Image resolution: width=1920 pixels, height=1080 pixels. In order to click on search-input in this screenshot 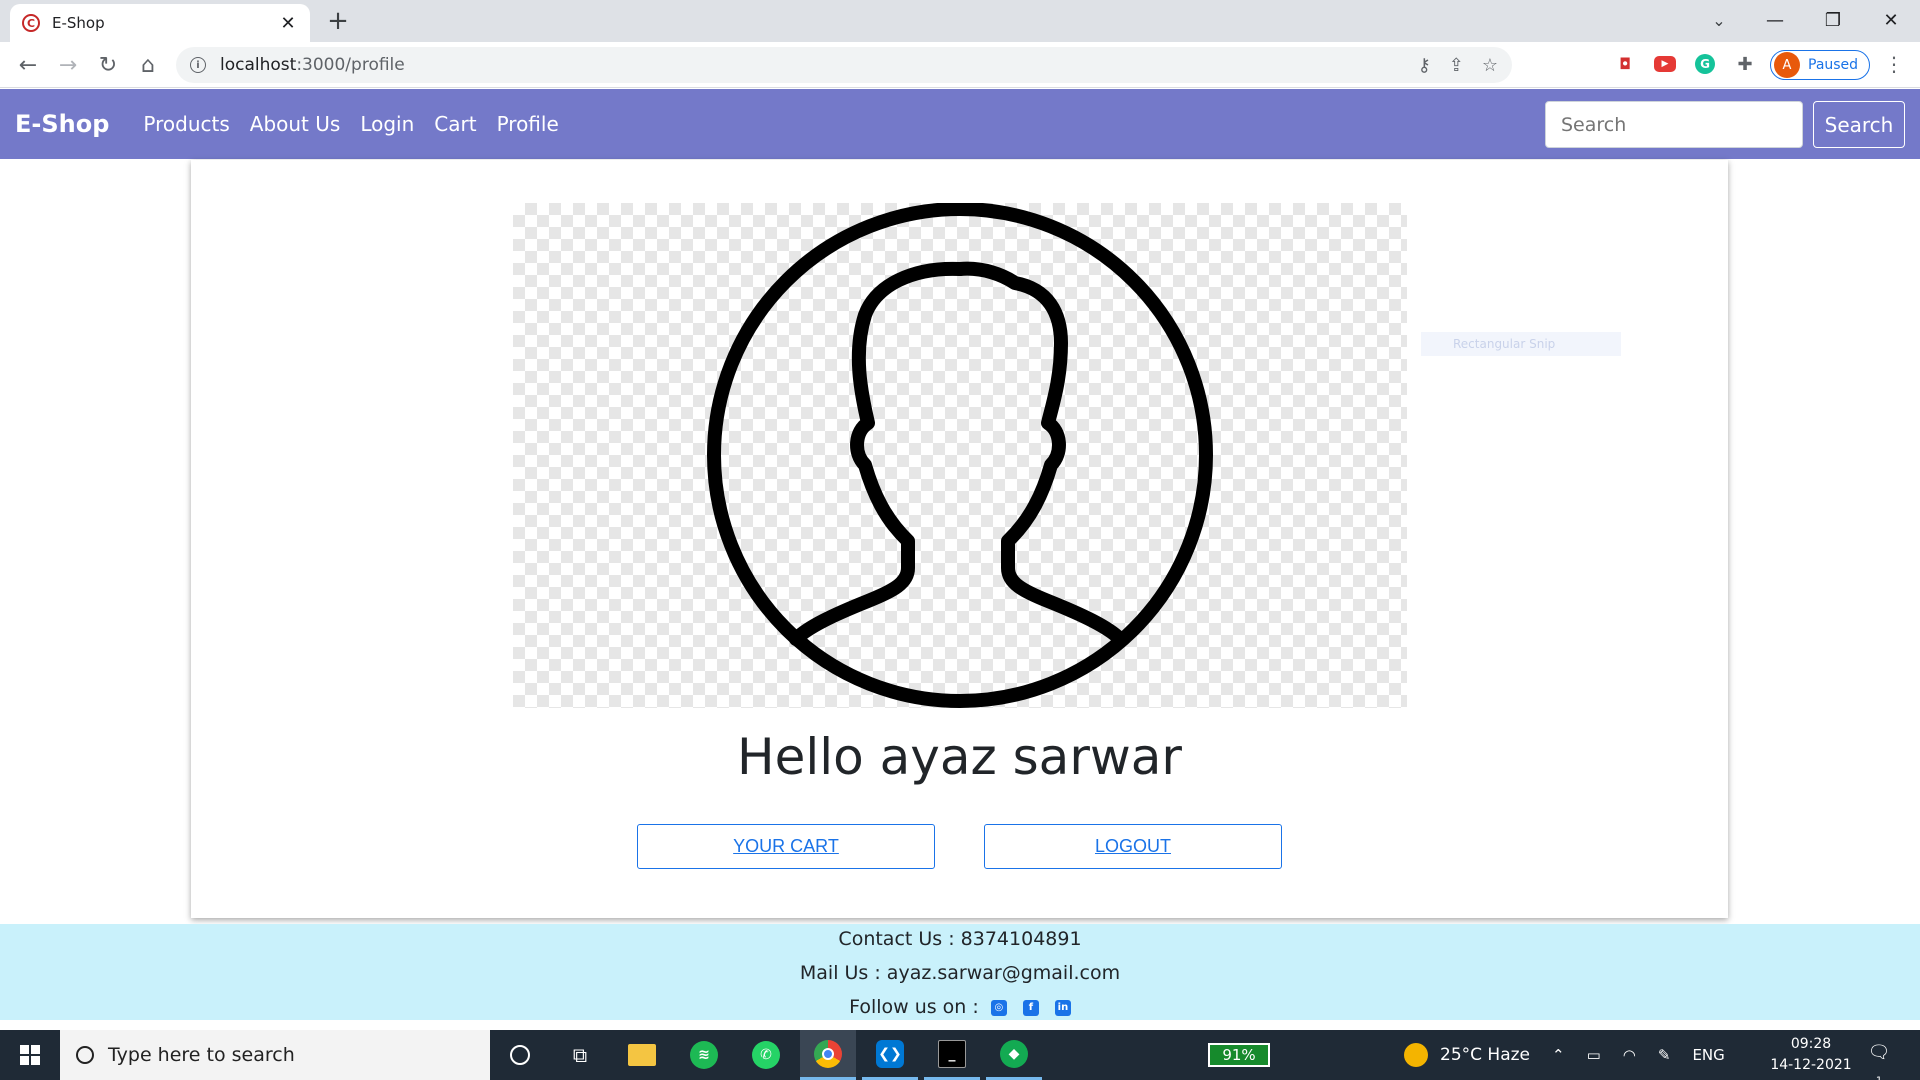, I will do `click(1674, 124)`.